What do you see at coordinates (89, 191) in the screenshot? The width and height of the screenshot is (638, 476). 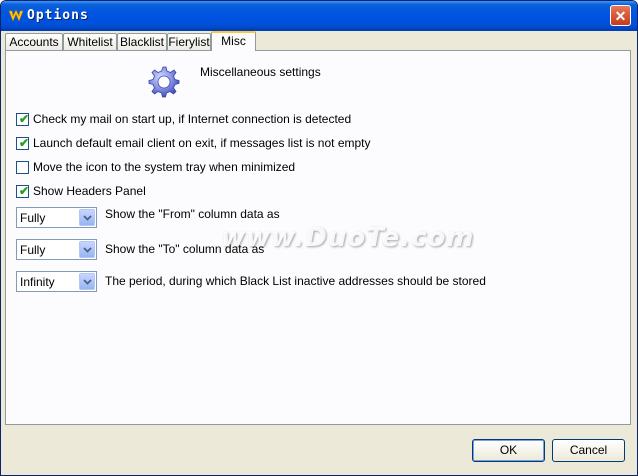 I see `checkbox-label: Show Headers Panel` at bounding box center [89, 191].